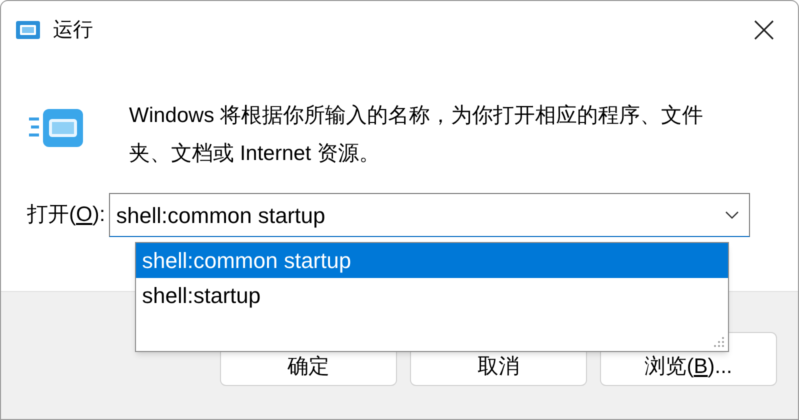 The width and height of the screenshot is (799, 420). What do you see at coordinates (429, 215) in the screenshot?
I see `open-combo-box: shell:common startup` at bounding box center [429, 215].